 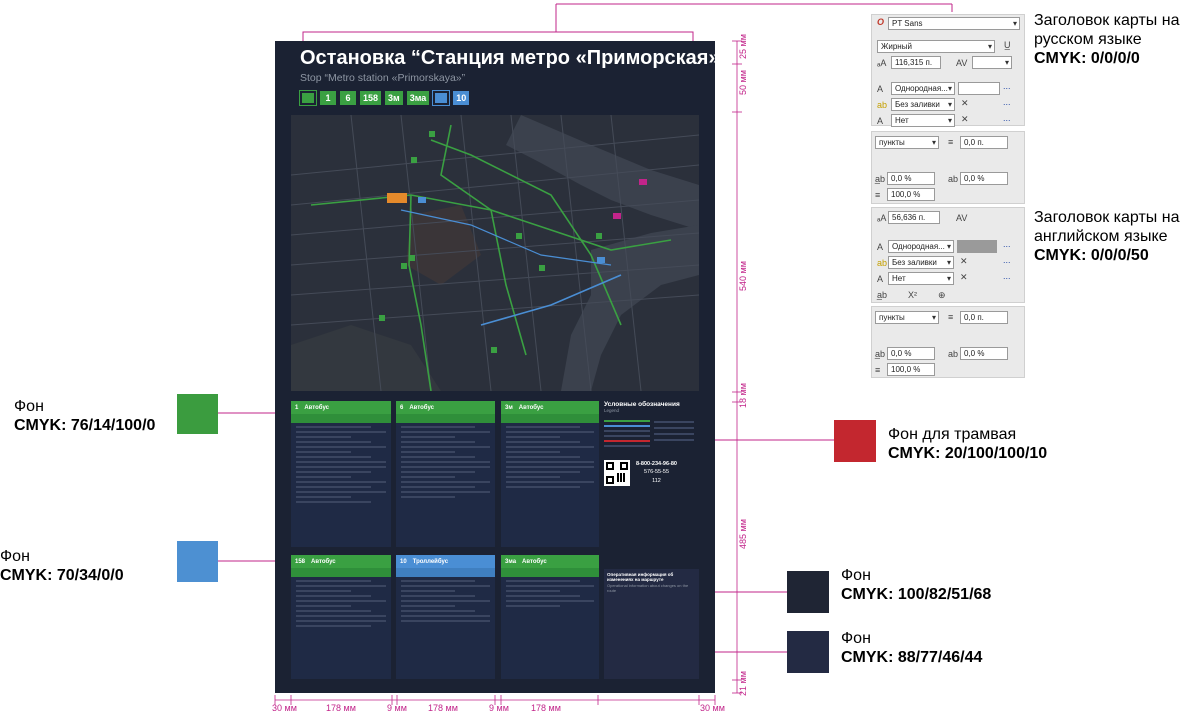 I want to click on kerning-field, so click(x=992, y=62).